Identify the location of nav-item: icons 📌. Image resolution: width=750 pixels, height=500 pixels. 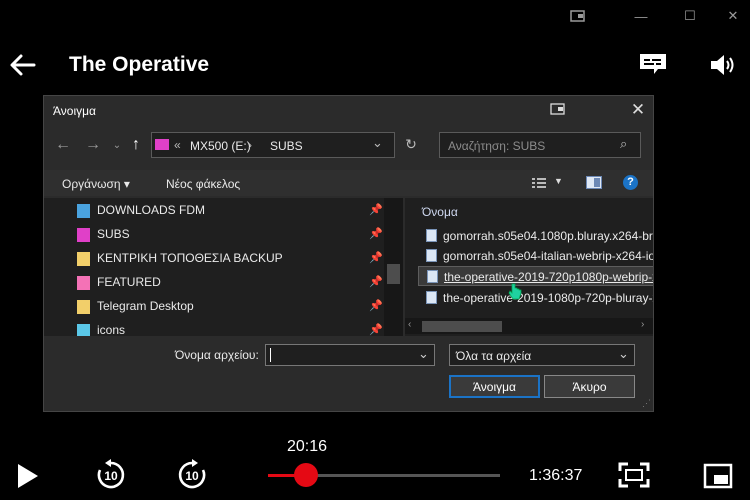
(214, 327).